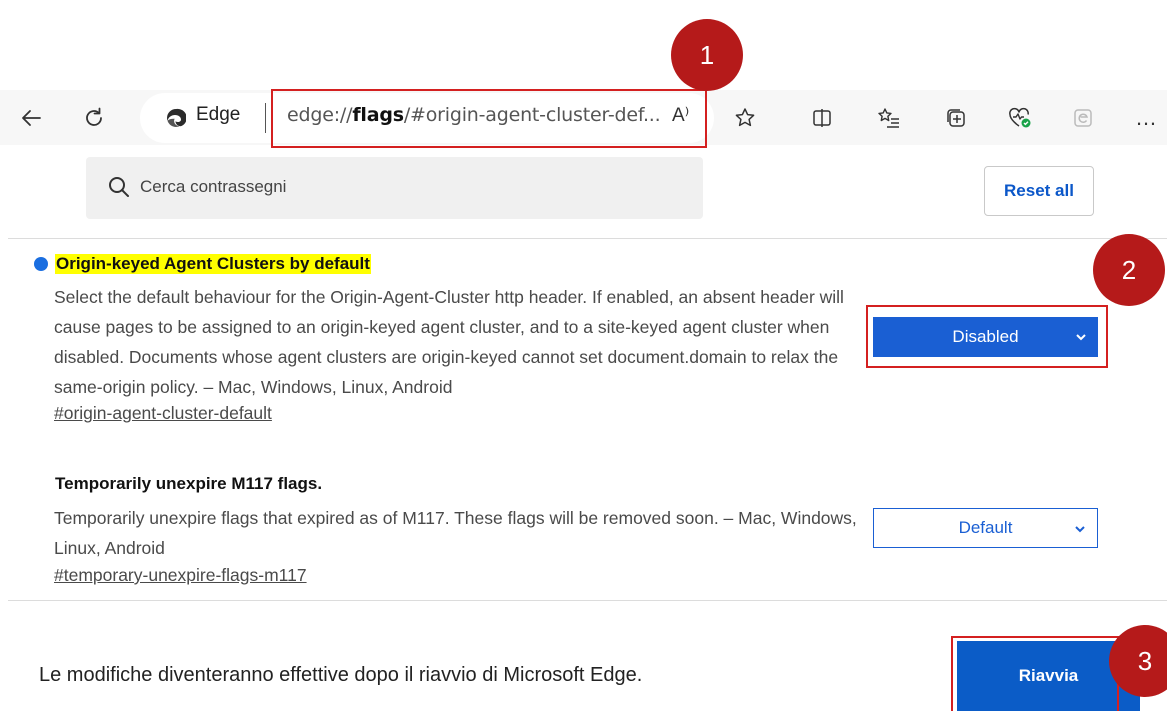 The width and height of the screenshot is (1167, 711). I want to click on flag-anchor-link: #origin-agent-cluster-default, so click(163, 413).